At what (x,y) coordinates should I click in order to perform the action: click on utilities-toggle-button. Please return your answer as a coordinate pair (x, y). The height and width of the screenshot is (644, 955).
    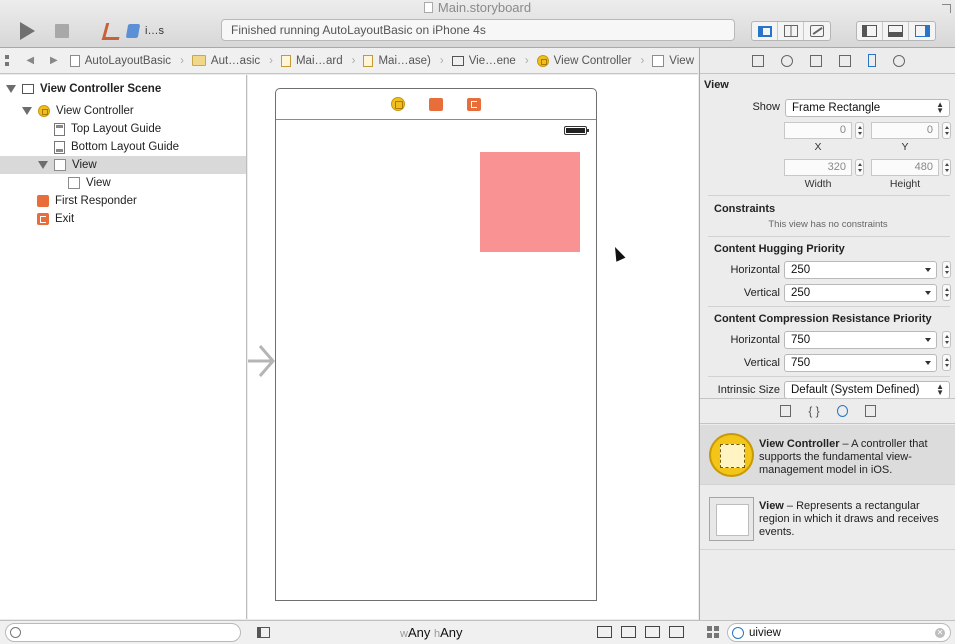
    Looking at the image, I should click on (922, 31).